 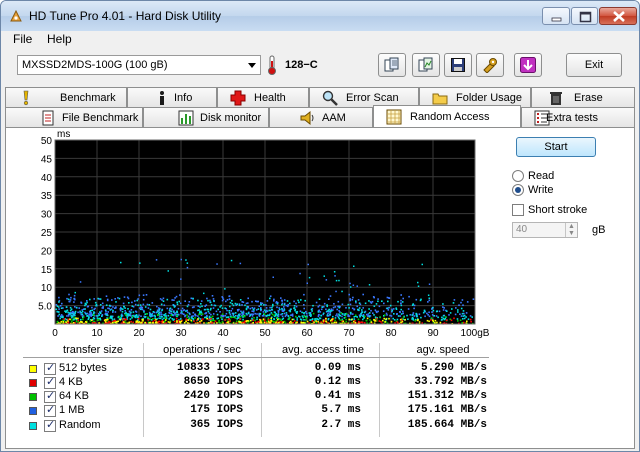 What do you see at coordinates (447, 116) in the screenshot?
I see `tab-random-access: Random Access` at bounding box center [447, 116].